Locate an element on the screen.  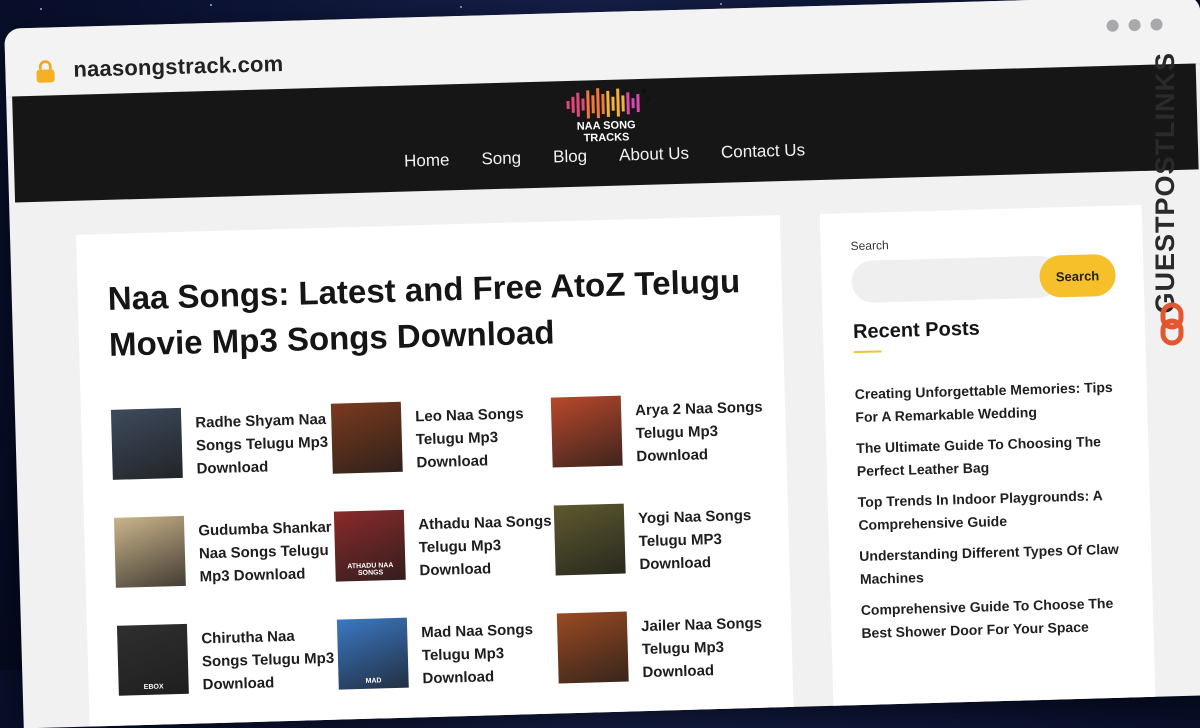
post-item: Jailer Naa Songs Telugu Mp3 Download is located at coordinates (667, 653).